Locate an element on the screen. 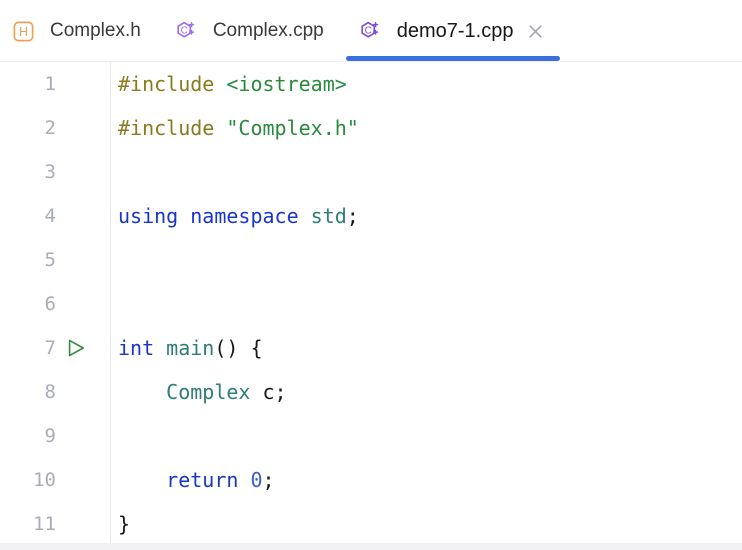 This screenshot has width=742, height=550. gutter-line-number: 1 is located at coordinates (55, 84).